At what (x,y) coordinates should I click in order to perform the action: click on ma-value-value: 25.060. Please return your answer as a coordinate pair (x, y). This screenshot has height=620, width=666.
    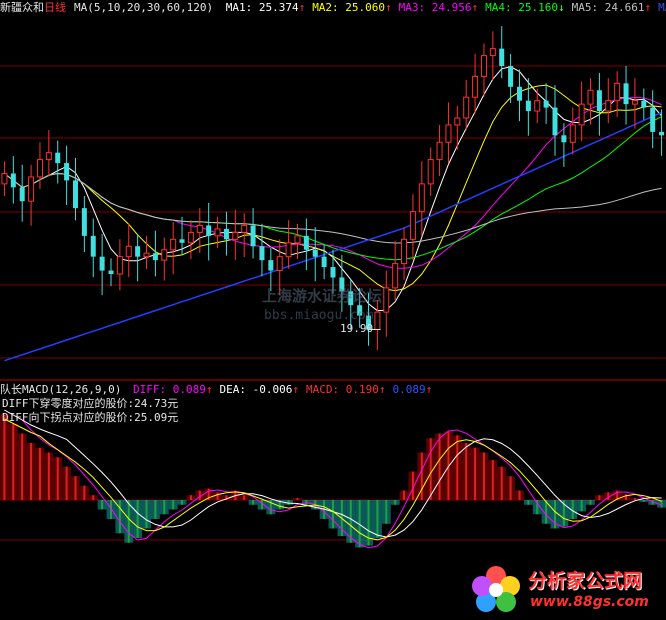
    Looking at the image, I should click on (362, 7).